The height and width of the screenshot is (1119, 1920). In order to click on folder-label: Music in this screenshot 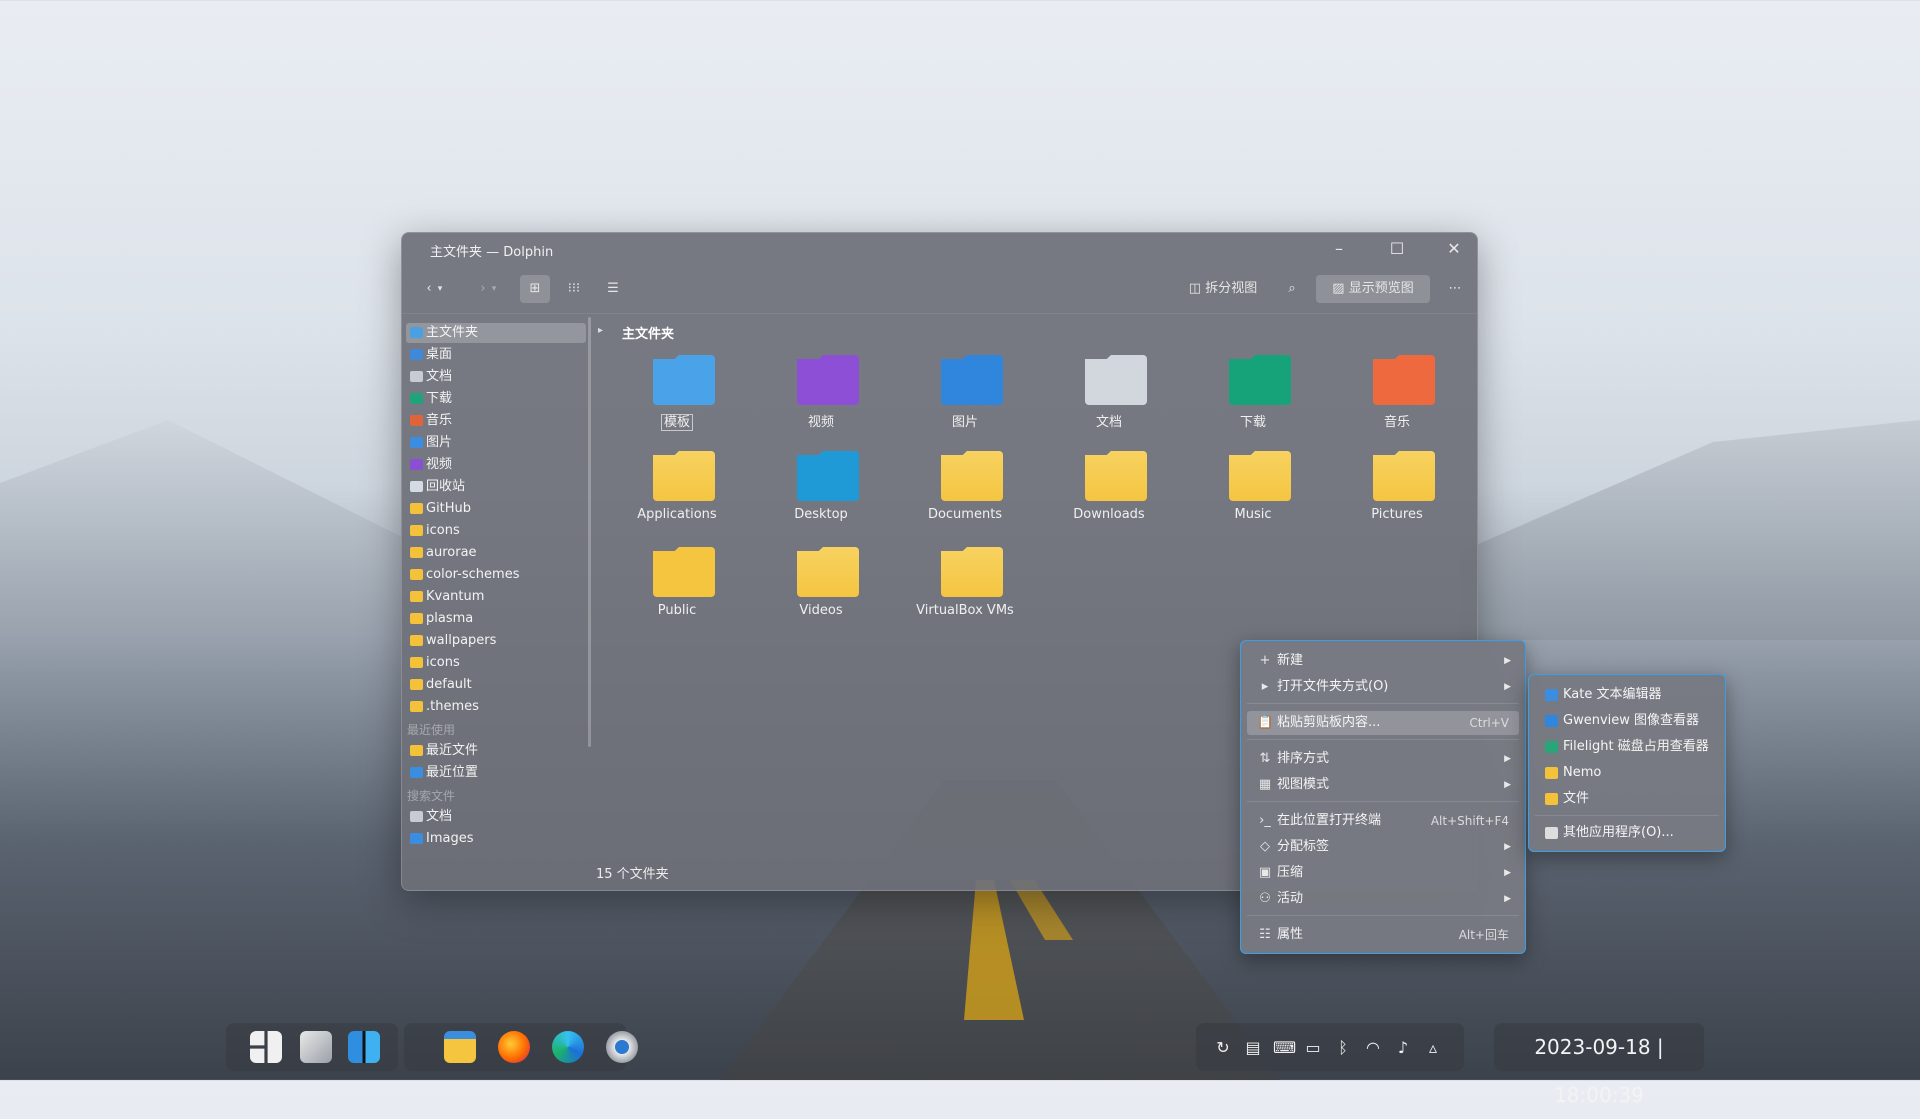, I will do `click(1253, 514)`.